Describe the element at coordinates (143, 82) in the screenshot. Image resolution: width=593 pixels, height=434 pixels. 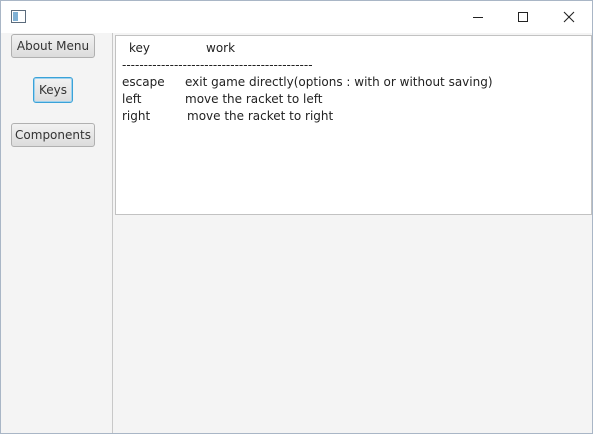
I see `key-name: escape` at that location.